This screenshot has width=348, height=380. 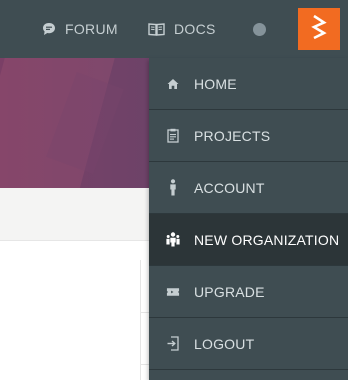 What do you see at coordinates (173, 239) in the screenshot?
I see `group-icon` at bounding box center [173, 239].